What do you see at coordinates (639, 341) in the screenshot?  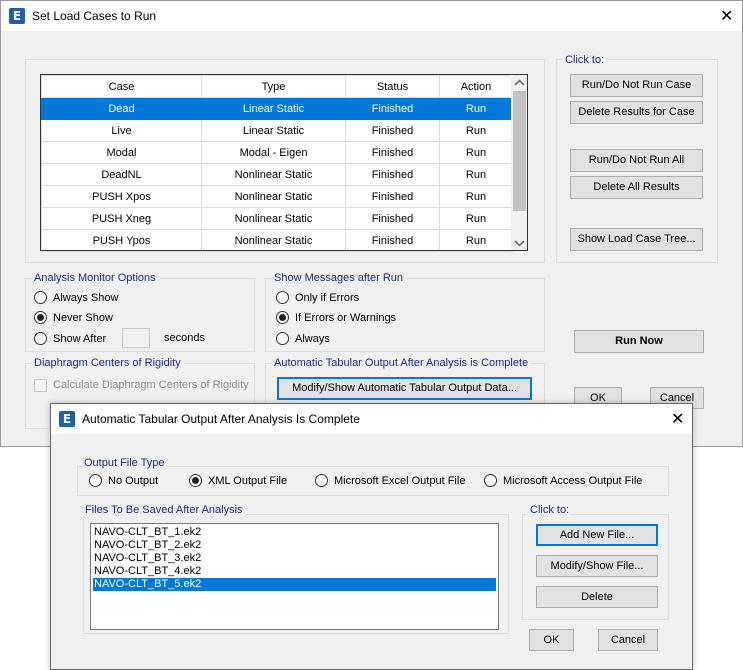 I see `run-now-button: Run Now` at bounding box center [639, 341].